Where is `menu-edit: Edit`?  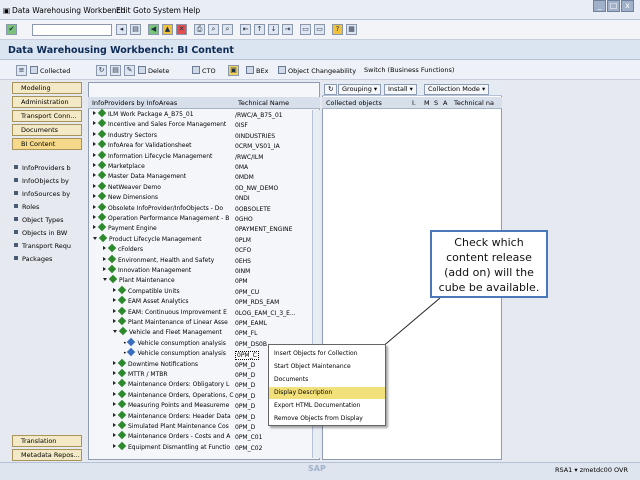
menu-edit: Edit is located at coordinates (123, 10).